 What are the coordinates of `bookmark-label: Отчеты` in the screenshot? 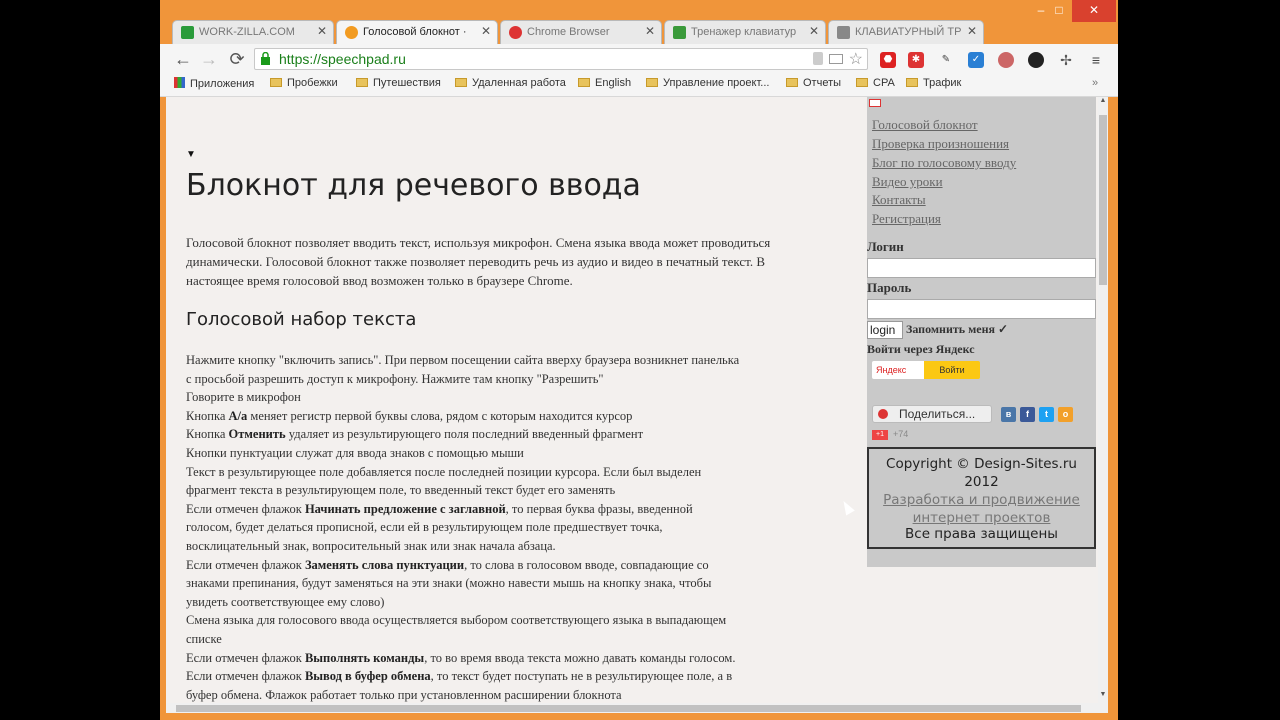 It's located at (822, 83).